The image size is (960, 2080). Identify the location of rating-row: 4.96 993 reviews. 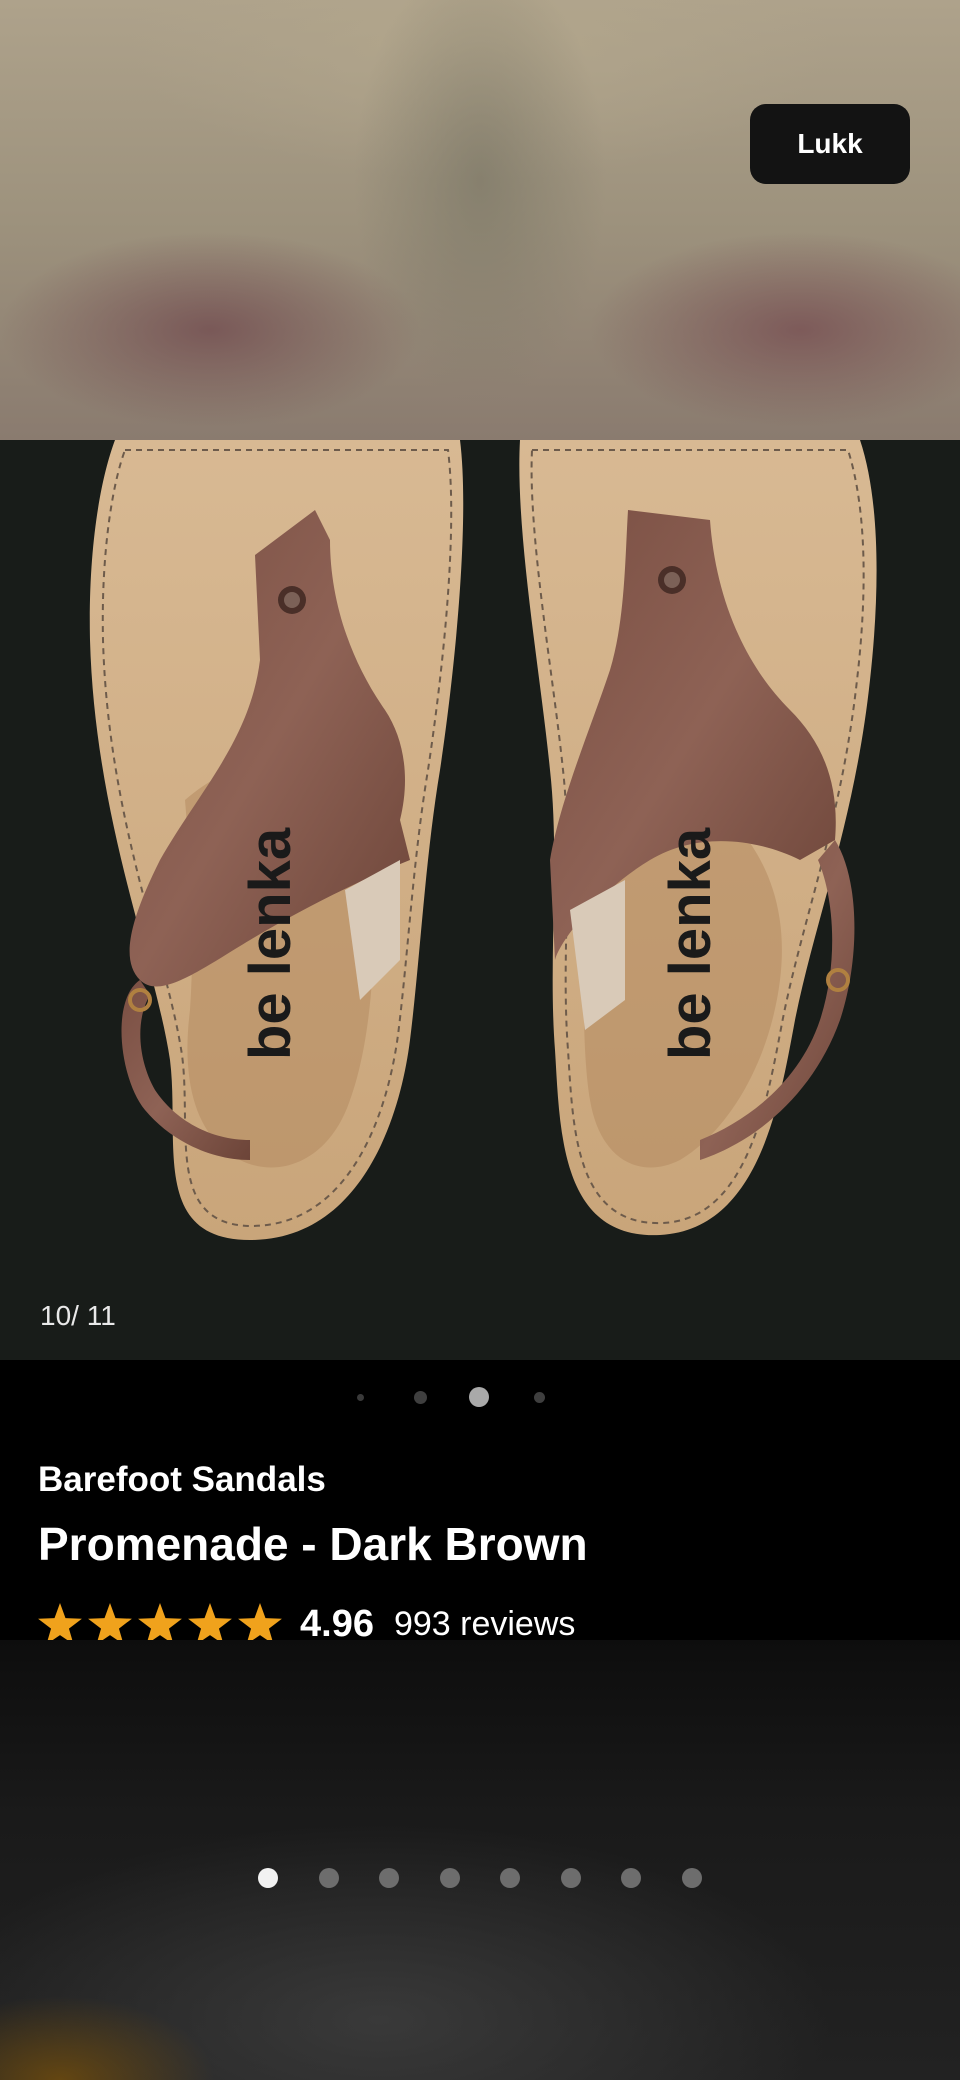
(306, 1624).